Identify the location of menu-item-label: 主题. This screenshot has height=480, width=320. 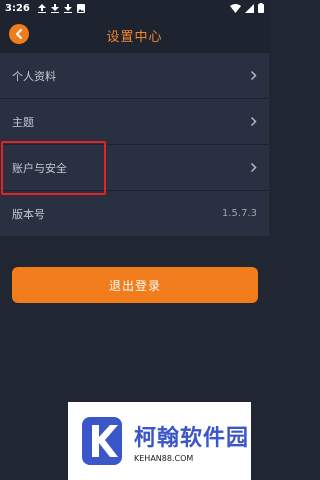
(23, 122).